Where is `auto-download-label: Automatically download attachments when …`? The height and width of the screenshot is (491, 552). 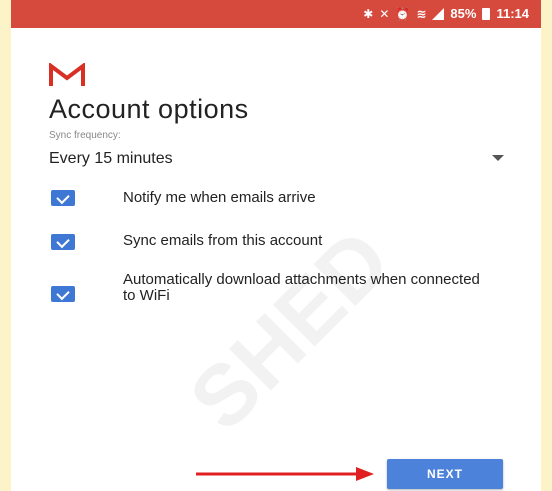
auto-download-label: Automatically download attachments when … is located at coordinates (301, 287).